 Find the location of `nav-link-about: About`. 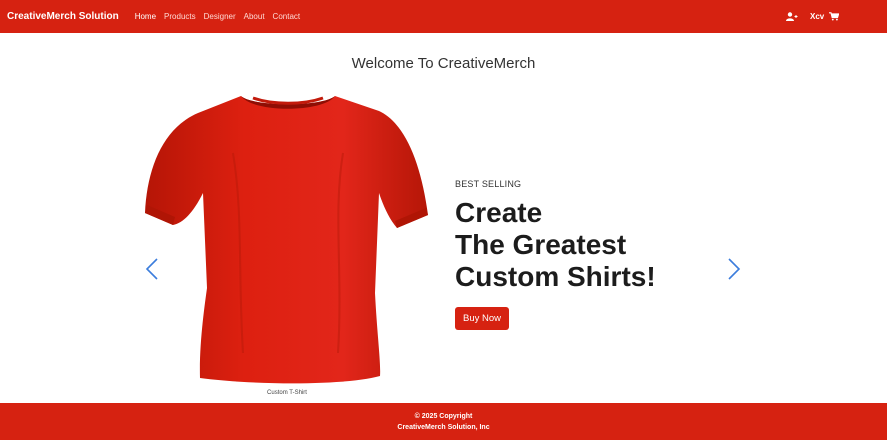

nav-link-about: About is located at coordinates (254, 16).